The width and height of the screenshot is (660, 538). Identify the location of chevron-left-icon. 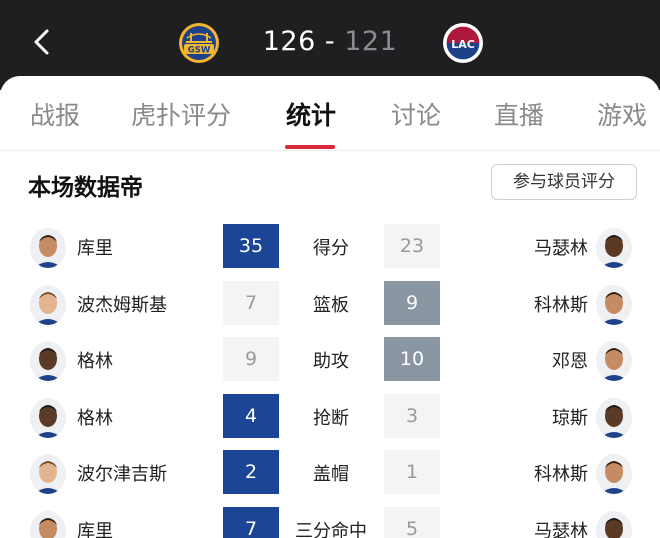
(41, 42).